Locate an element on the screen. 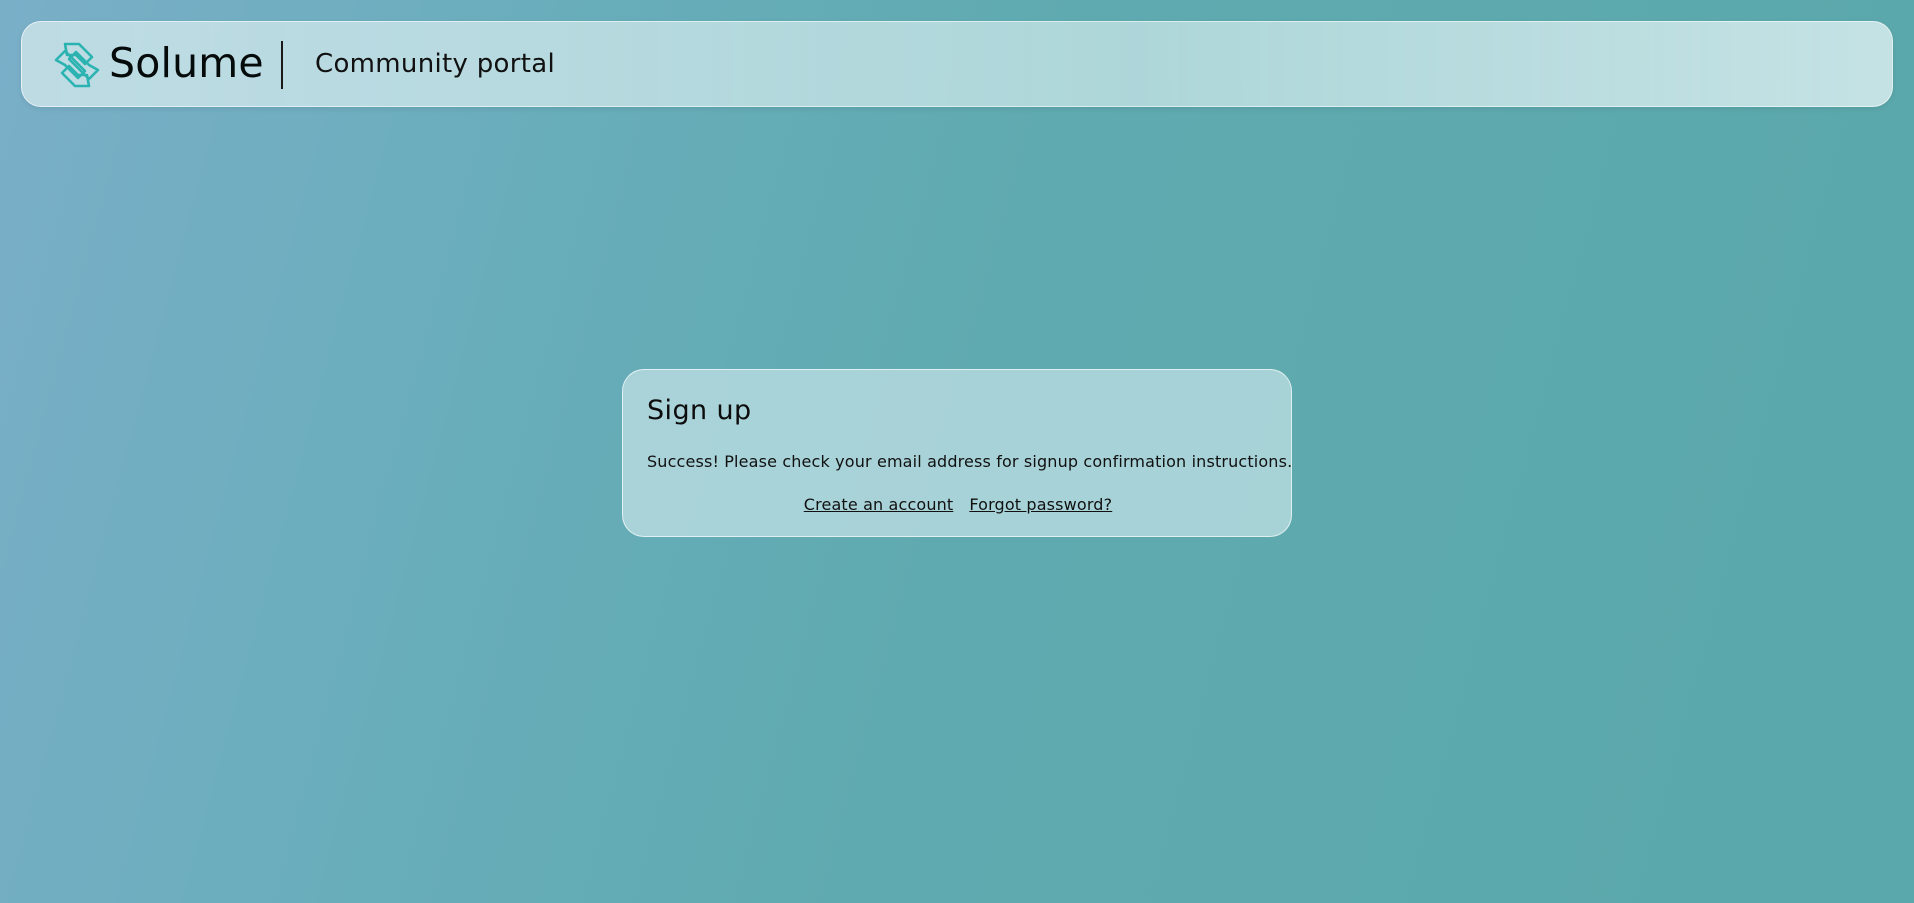 This screenshot has height=903, width=1914. create-account-link: Create an account is located at coordinates (879, 505).